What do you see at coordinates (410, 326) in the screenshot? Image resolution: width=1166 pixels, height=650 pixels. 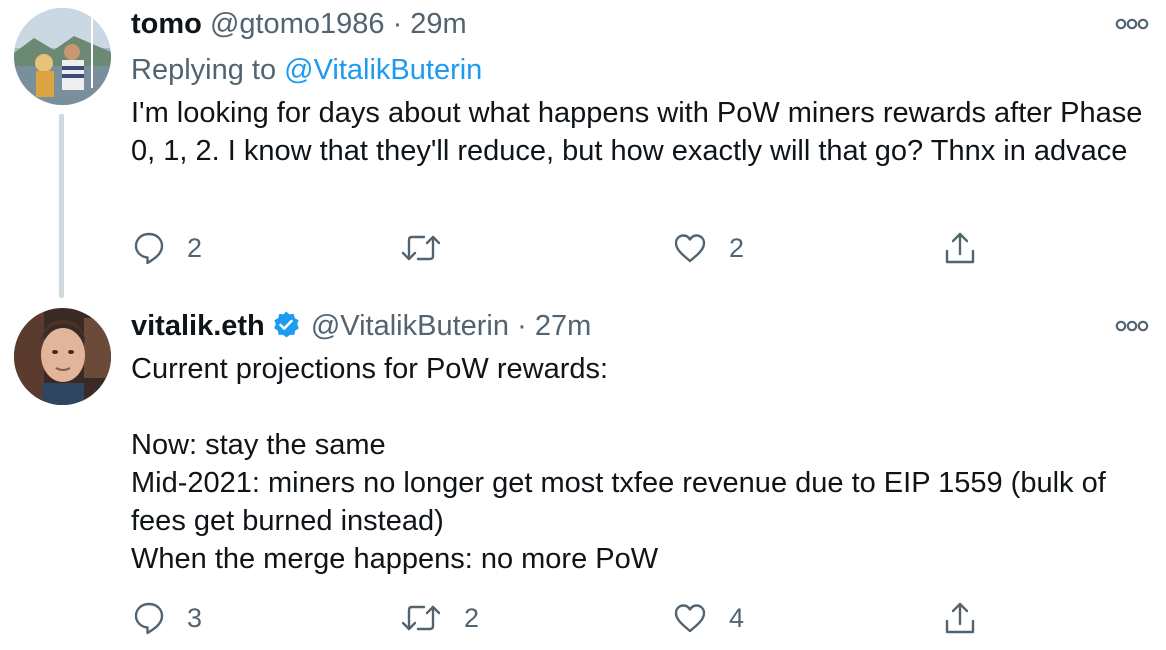 I see `user-handle: @VitalikButerin` at bounding box center [410, 326].